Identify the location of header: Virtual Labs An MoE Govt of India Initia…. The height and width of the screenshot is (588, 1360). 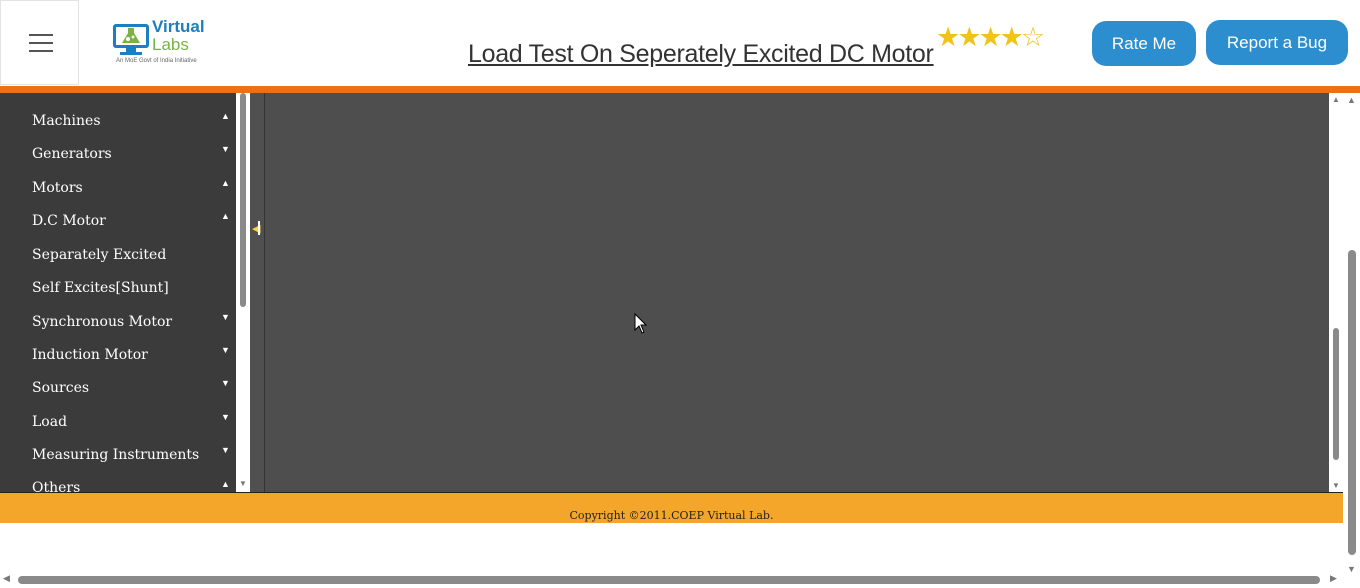
(680, 43).